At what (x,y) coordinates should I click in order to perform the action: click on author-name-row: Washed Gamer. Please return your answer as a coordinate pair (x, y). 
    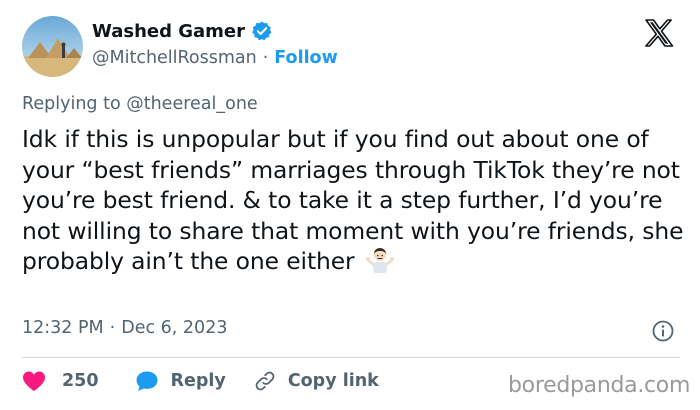
    Looking at the image, I should click on (182, 31).